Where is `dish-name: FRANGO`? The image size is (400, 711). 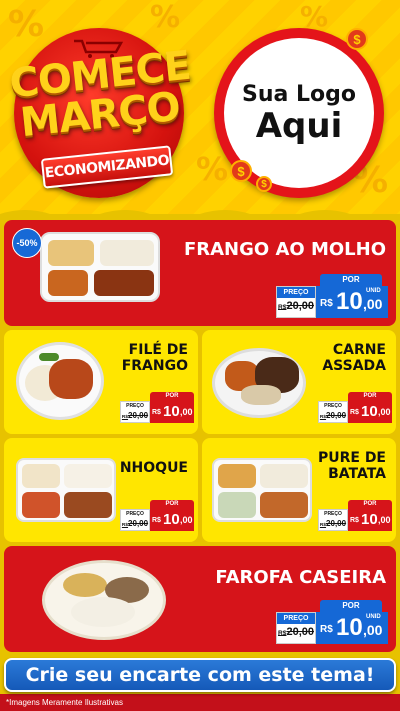 dish-name: FRANGO is located at coordinates (154, 366).